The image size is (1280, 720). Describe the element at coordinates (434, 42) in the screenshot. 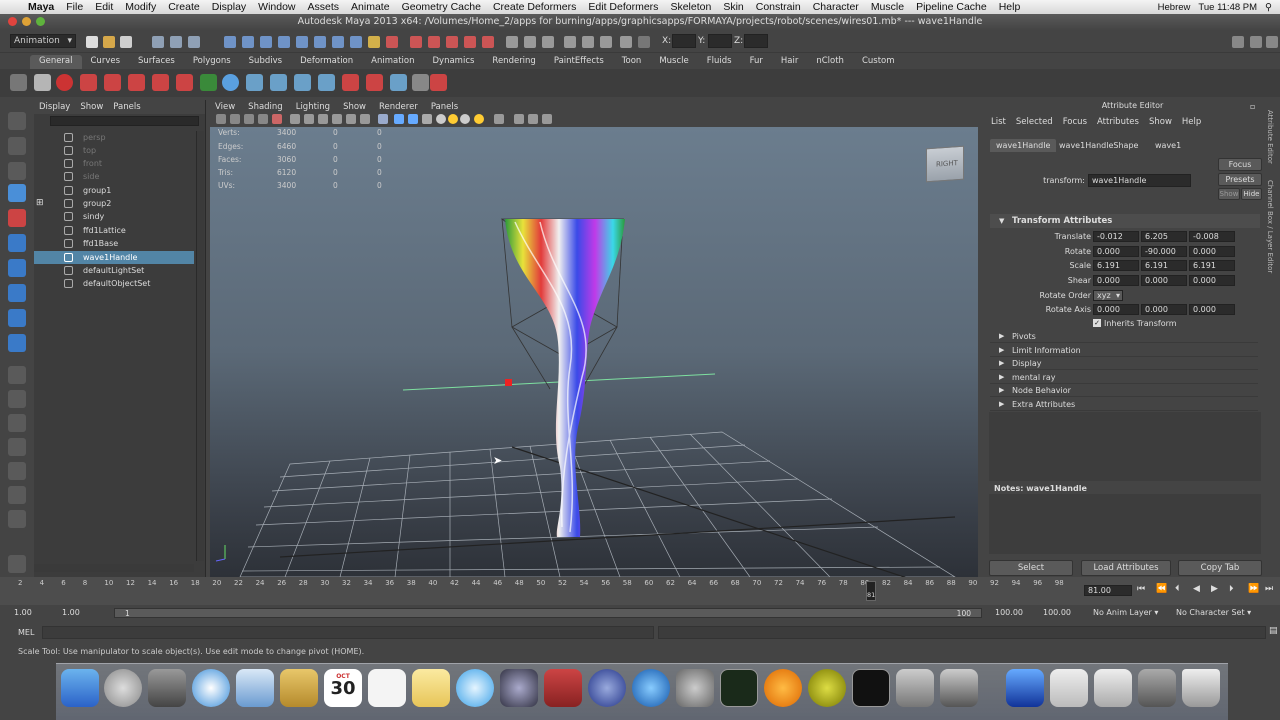

I see `render-settings-icon` at that location.